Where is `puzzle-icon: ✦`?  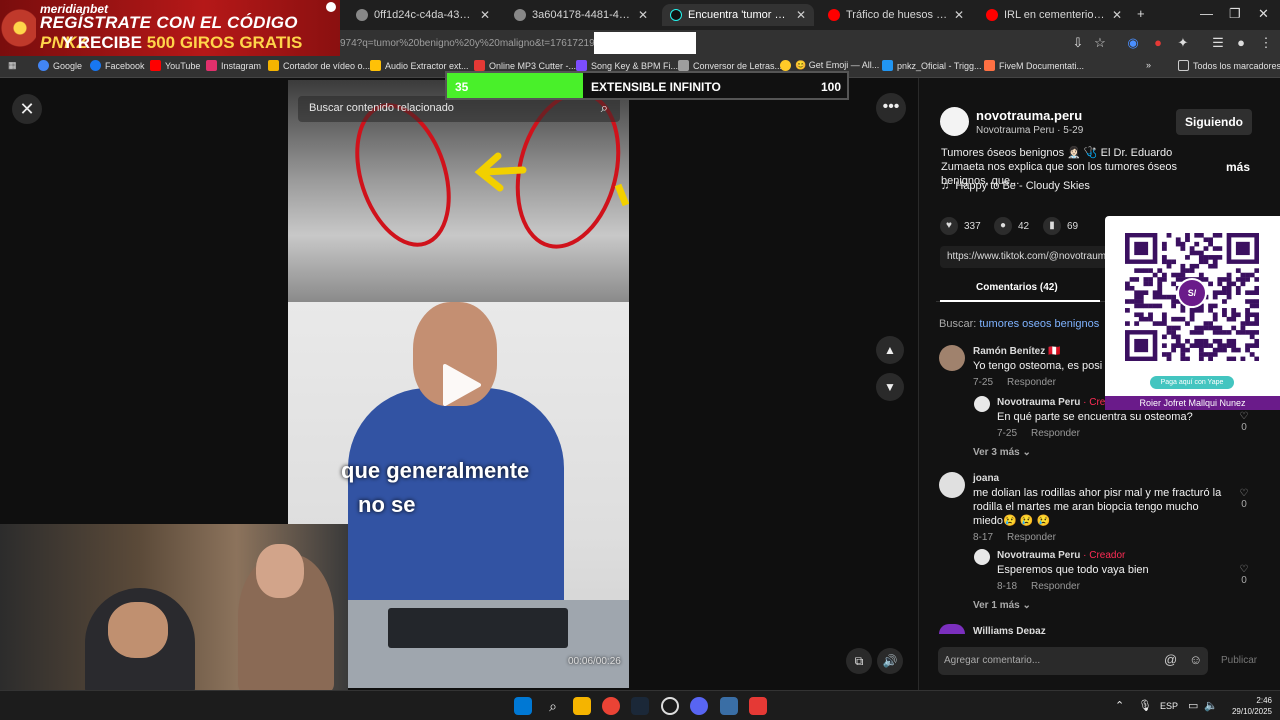 puzzle-icon: ✦ is located at coordinates (1183, 43).